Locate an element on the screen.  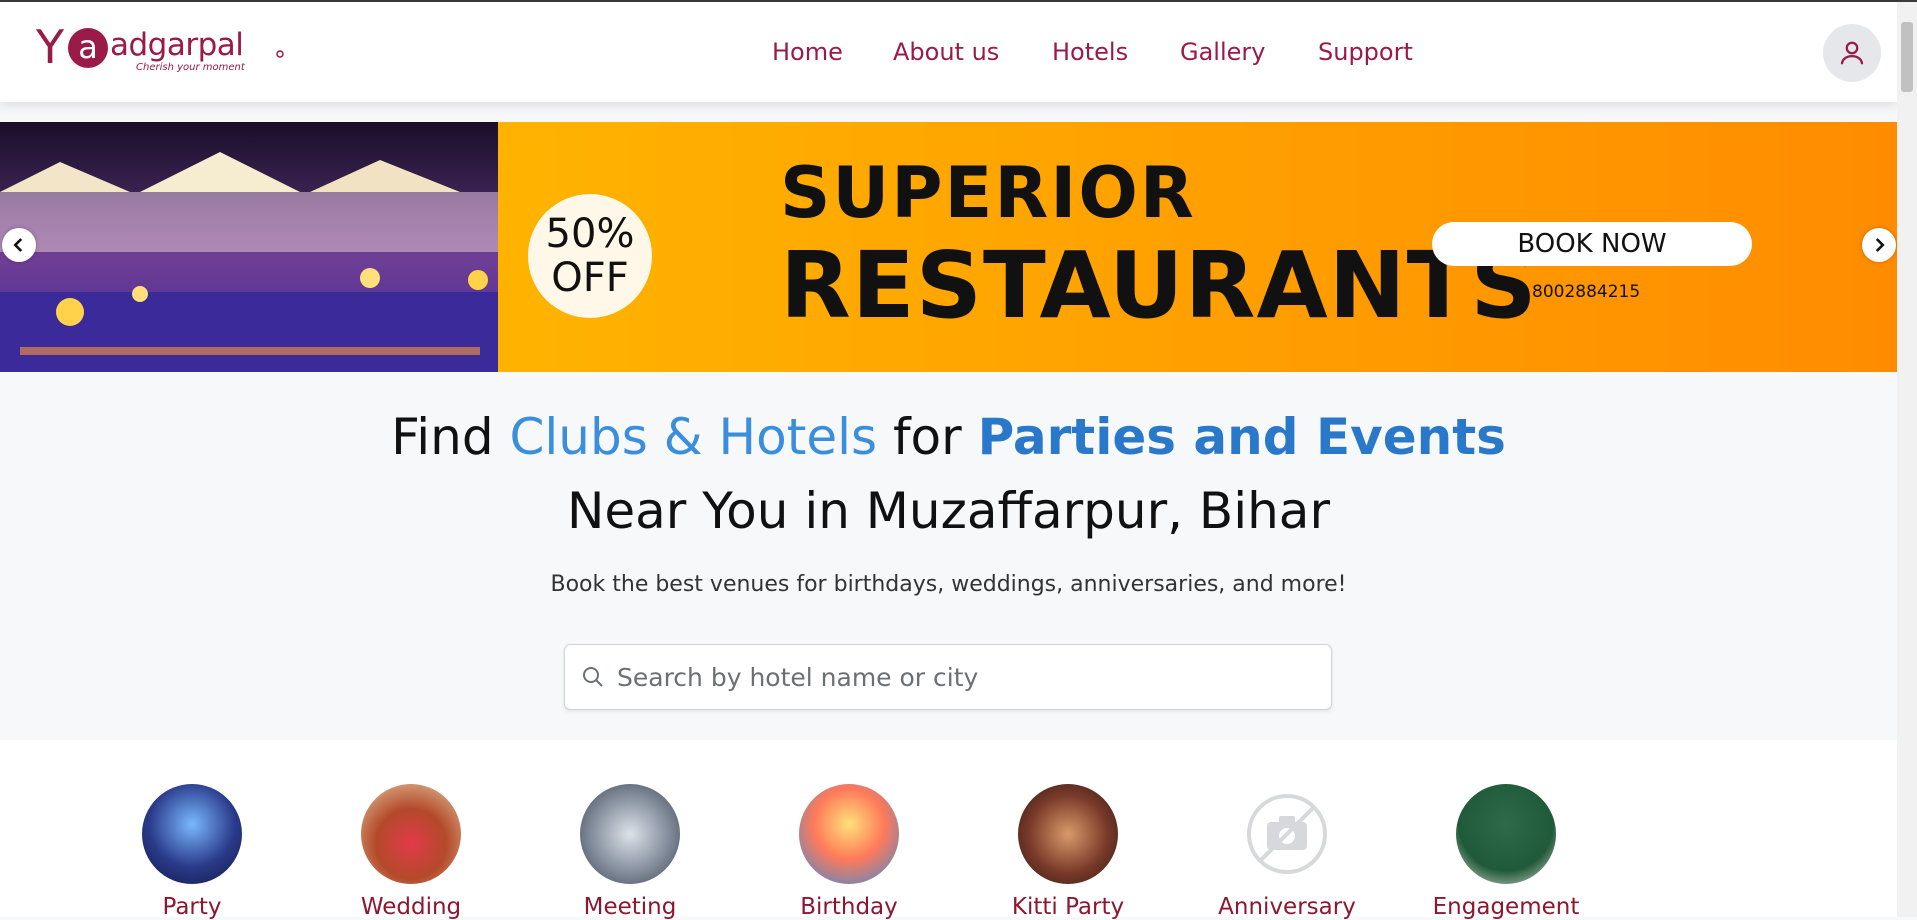
hero-headline-line2: Near You in Muzaffarpur, Bihar is located at coordinates (948, 511).